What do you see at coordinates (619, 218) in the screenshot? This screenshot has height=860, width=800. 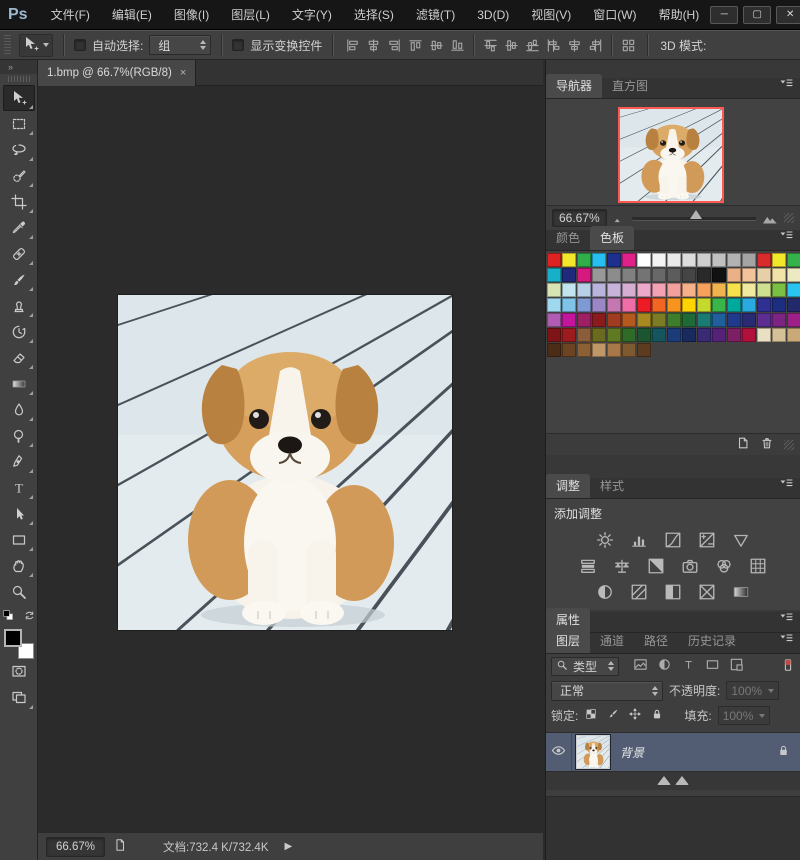 I see `zoom-out-icon` at bounding box center [619, 218].